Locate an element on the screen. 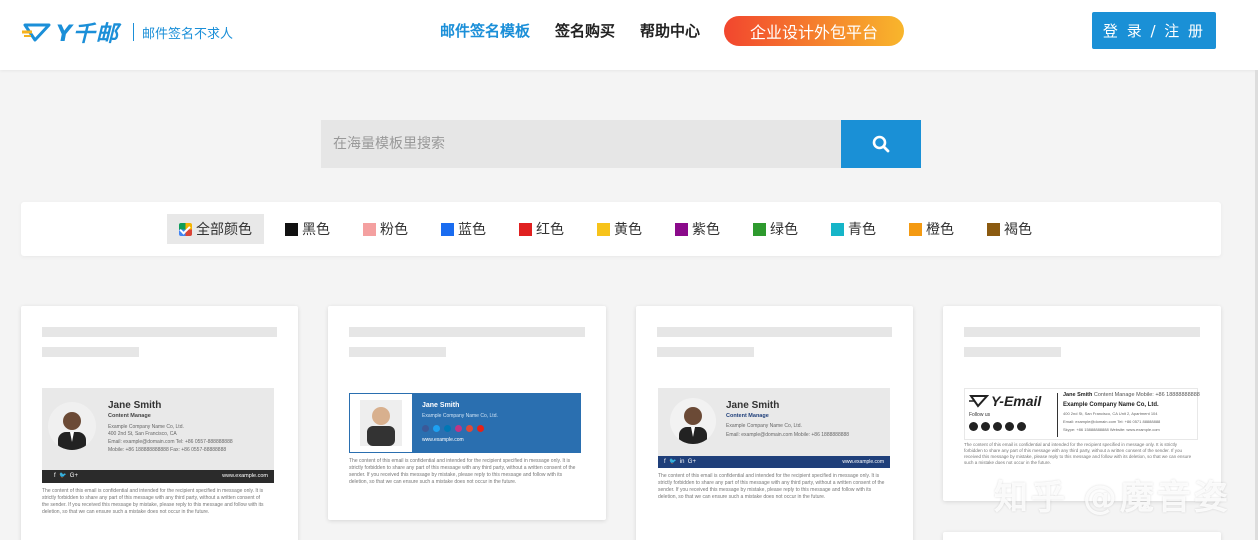 This screenshot has width=1258, height=540. search-button is located at coordinates (881, 144).